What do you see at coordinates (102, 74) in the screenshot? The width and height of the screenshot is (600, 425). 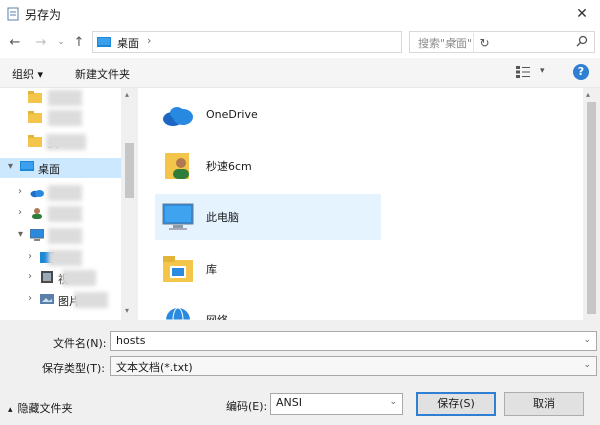 I see `new-folder-button: 新建文件夹` at bounding box center [102, 74].